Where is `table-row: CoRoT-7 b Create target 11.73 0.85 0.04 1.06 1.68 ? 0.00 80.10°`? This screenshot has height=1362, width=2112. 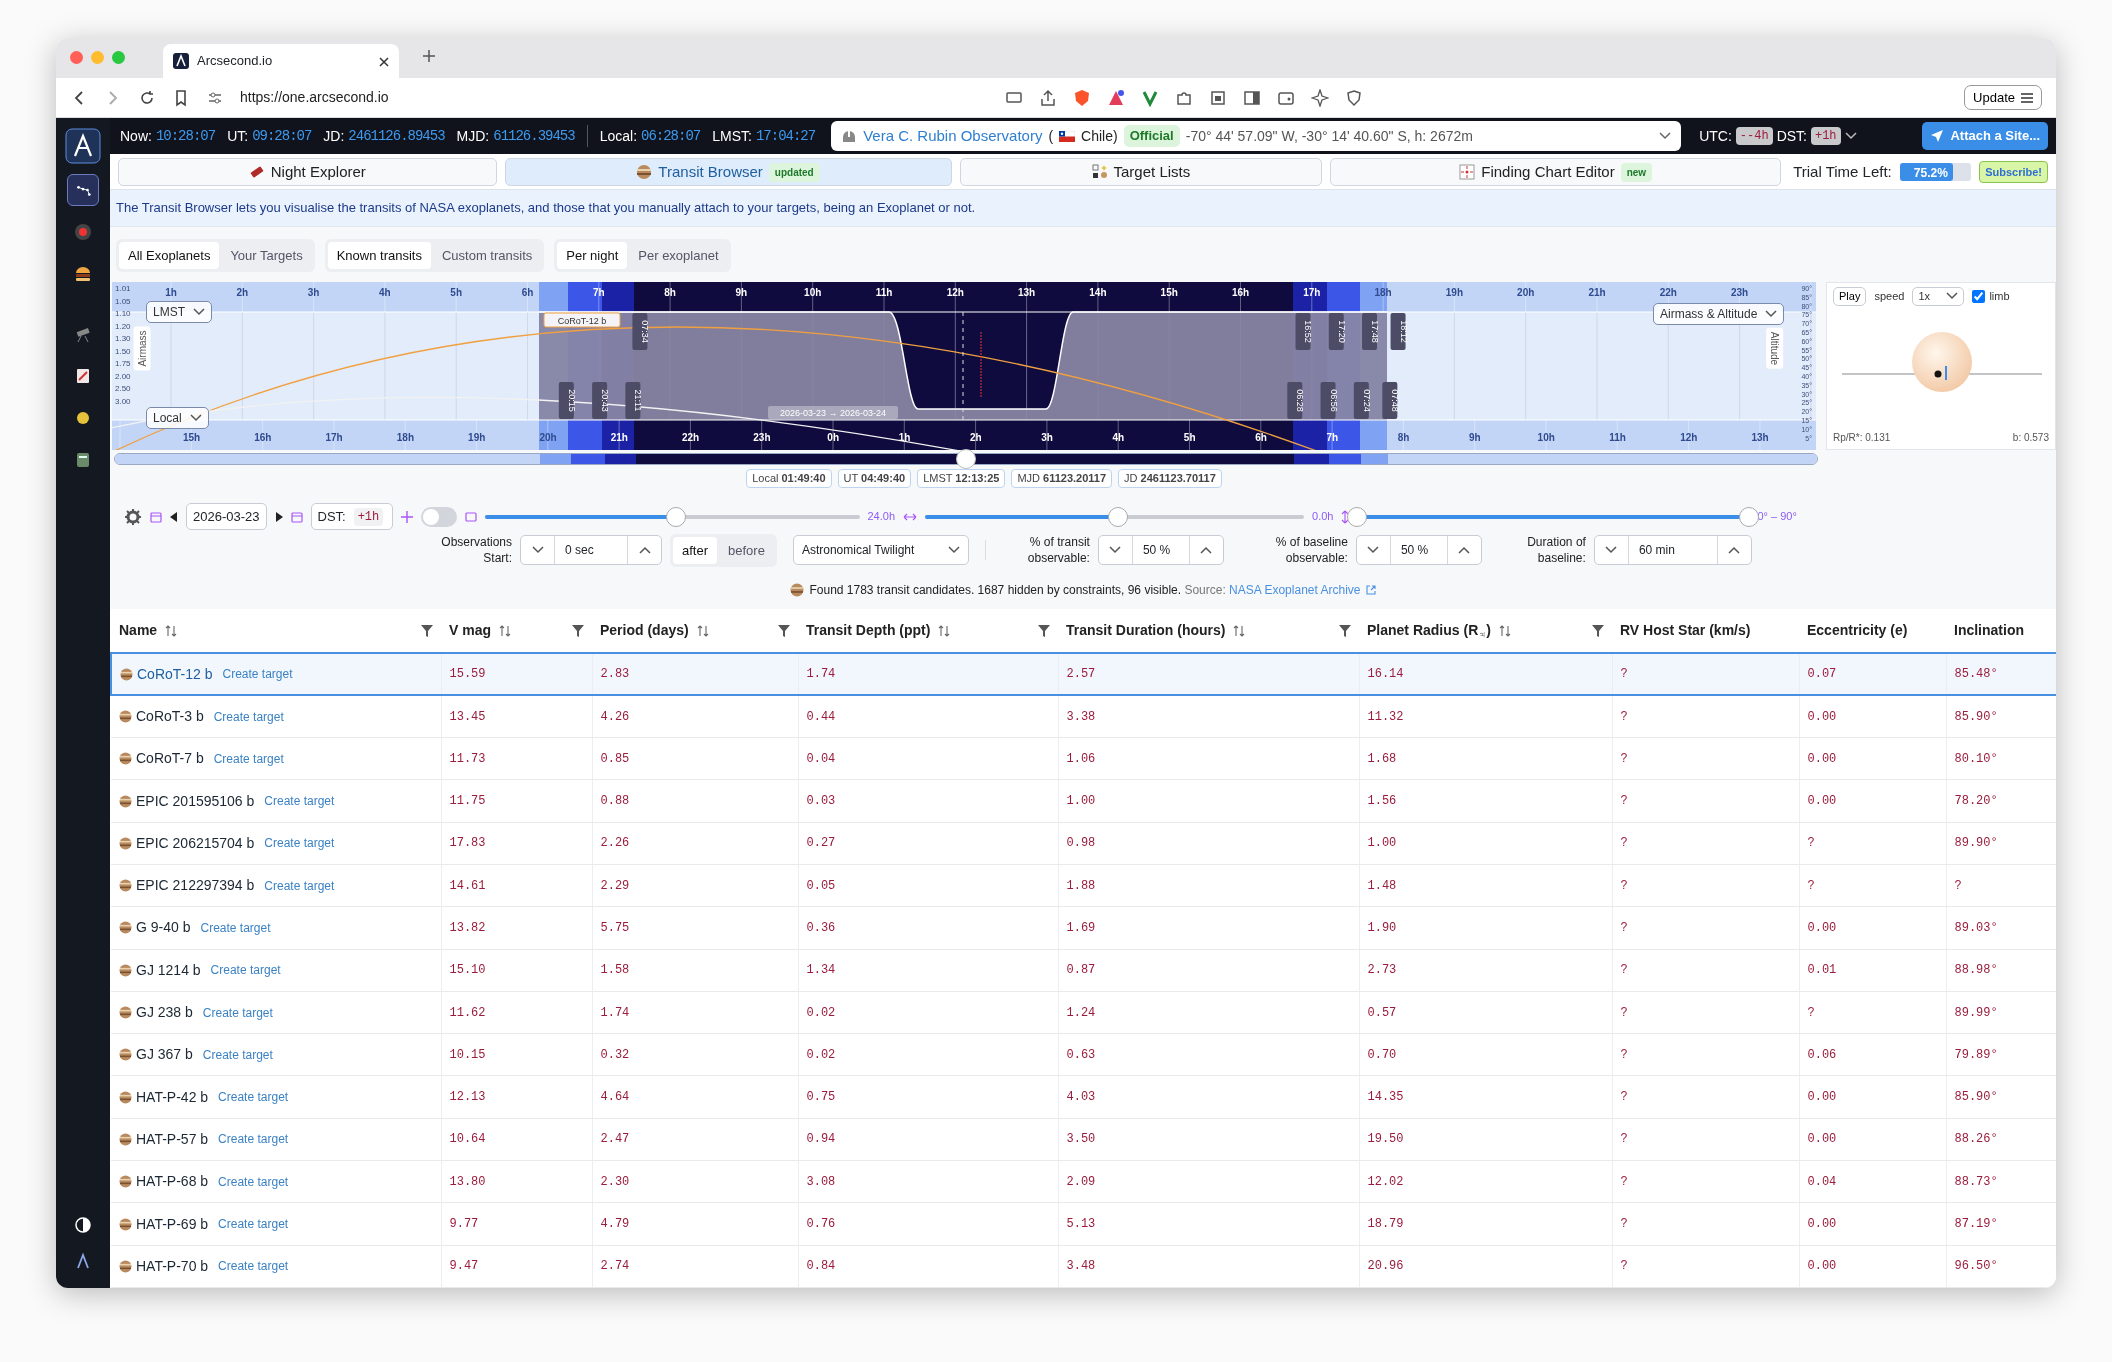
table-row: CoRoT-7 b Create target 11.73 0.85 0.04 1.06 1.68 ? 0.00 80.10° is located at coordinates (1083, 758).